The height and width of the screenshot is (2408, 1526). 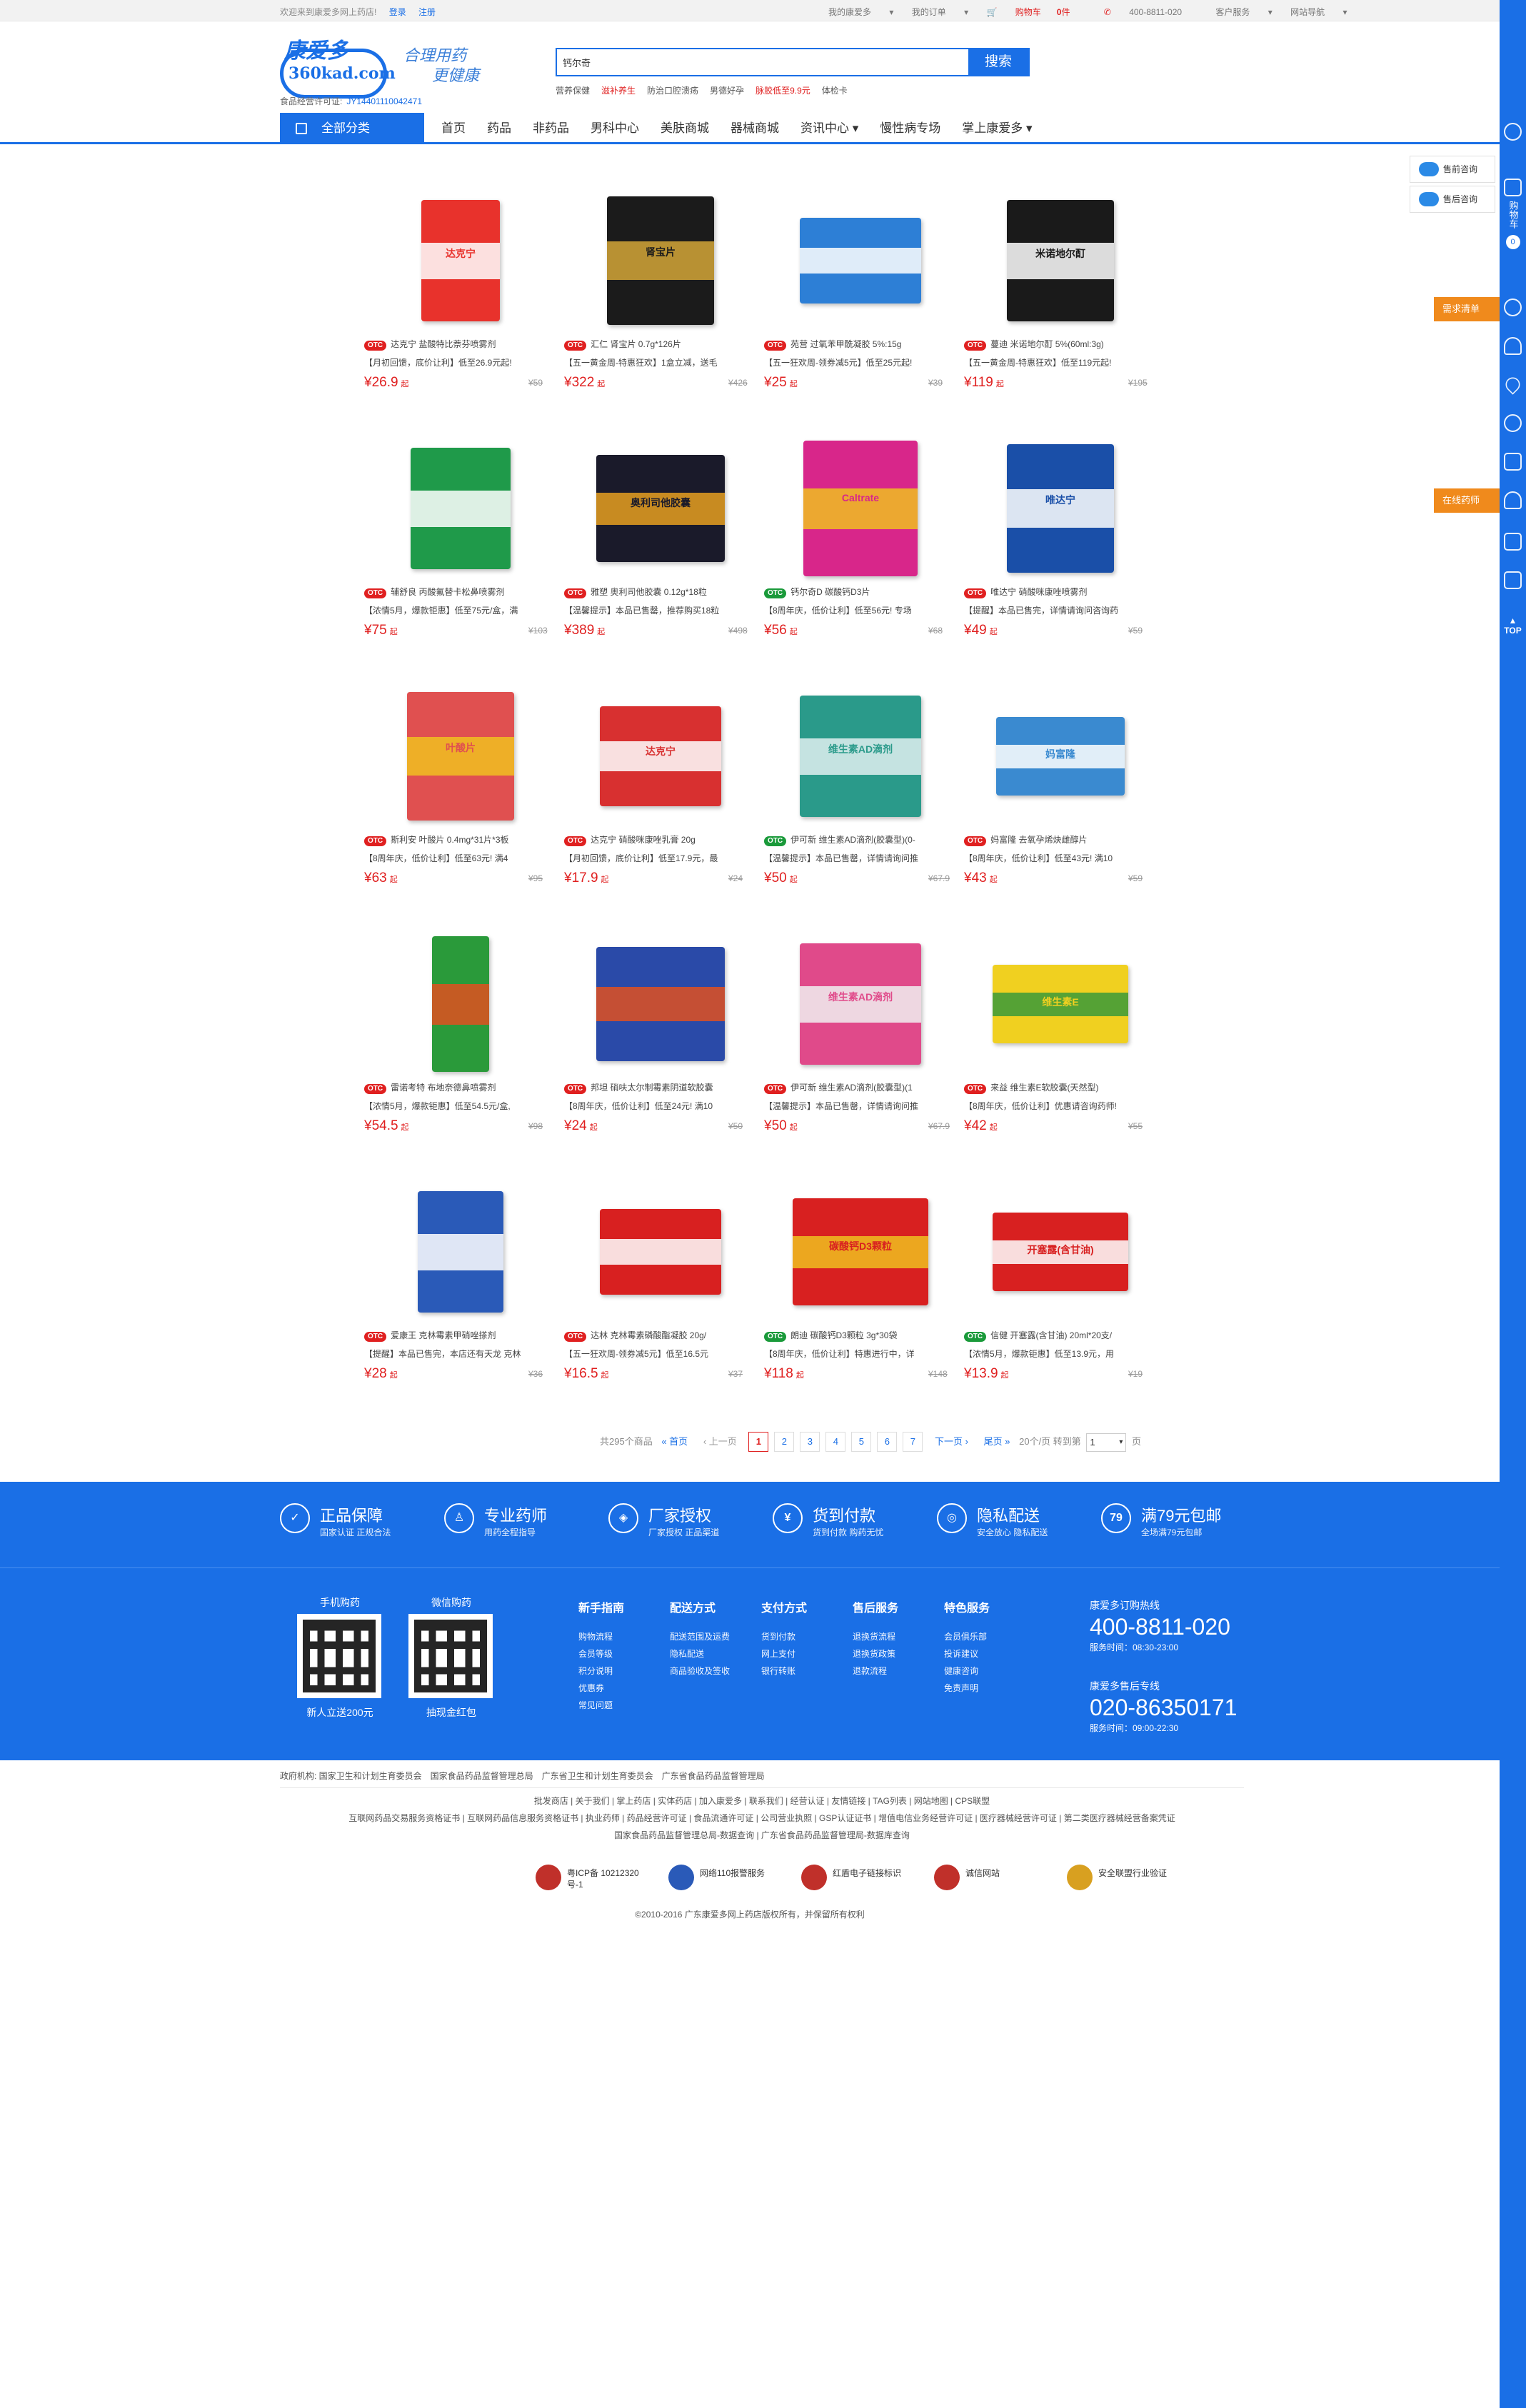 What do you see at coordinates (700, 1671) in the screenshot?
I see `footer-link: 商品验收及签收` at bounding box center [700, 1671].